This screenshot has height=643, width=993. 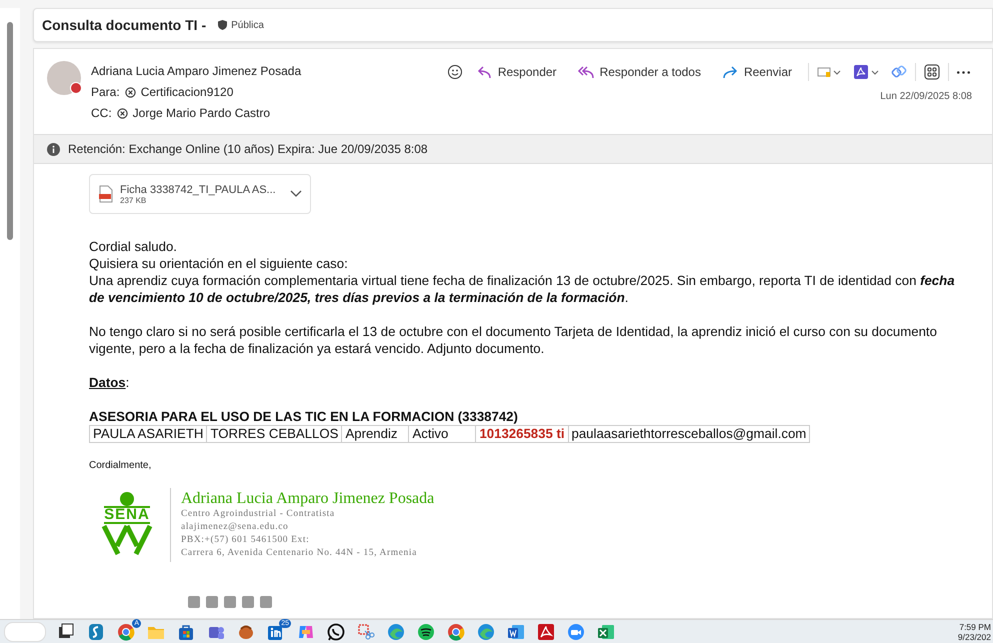 What do you see at coordinates (426, 632) in the screenshot?
I see `music-app-icon` at bounding box center [426, 632].